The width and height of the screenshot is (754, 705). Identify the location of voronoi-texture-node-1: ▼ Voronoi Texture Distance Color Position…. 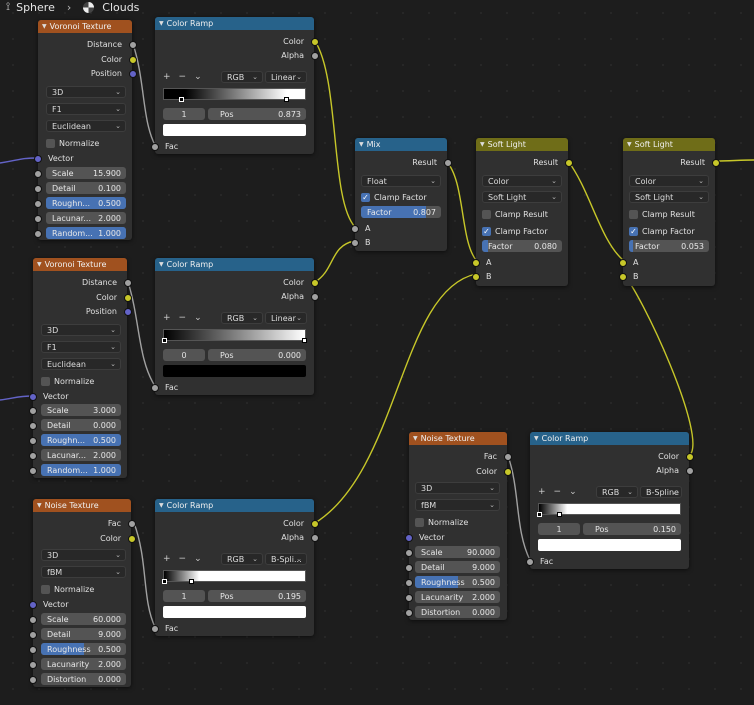
(85, 130).